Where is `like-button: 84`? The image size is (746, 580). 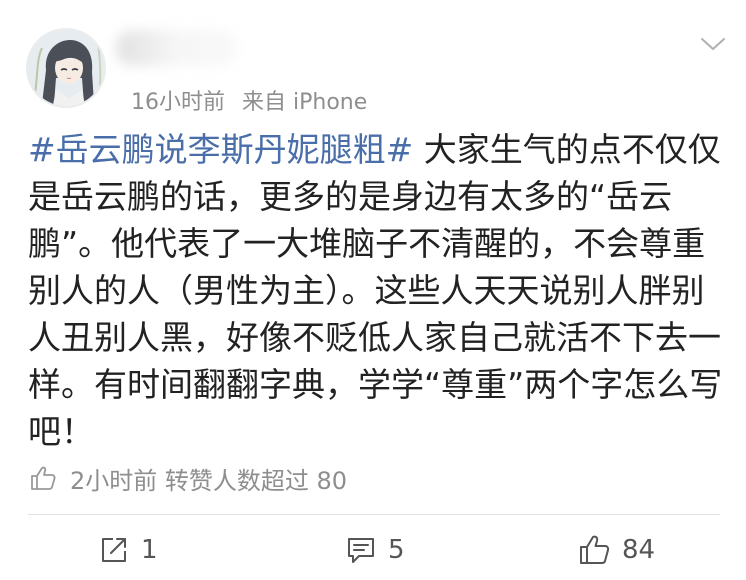 like-button: 84 is located at coordinates (616, 550).